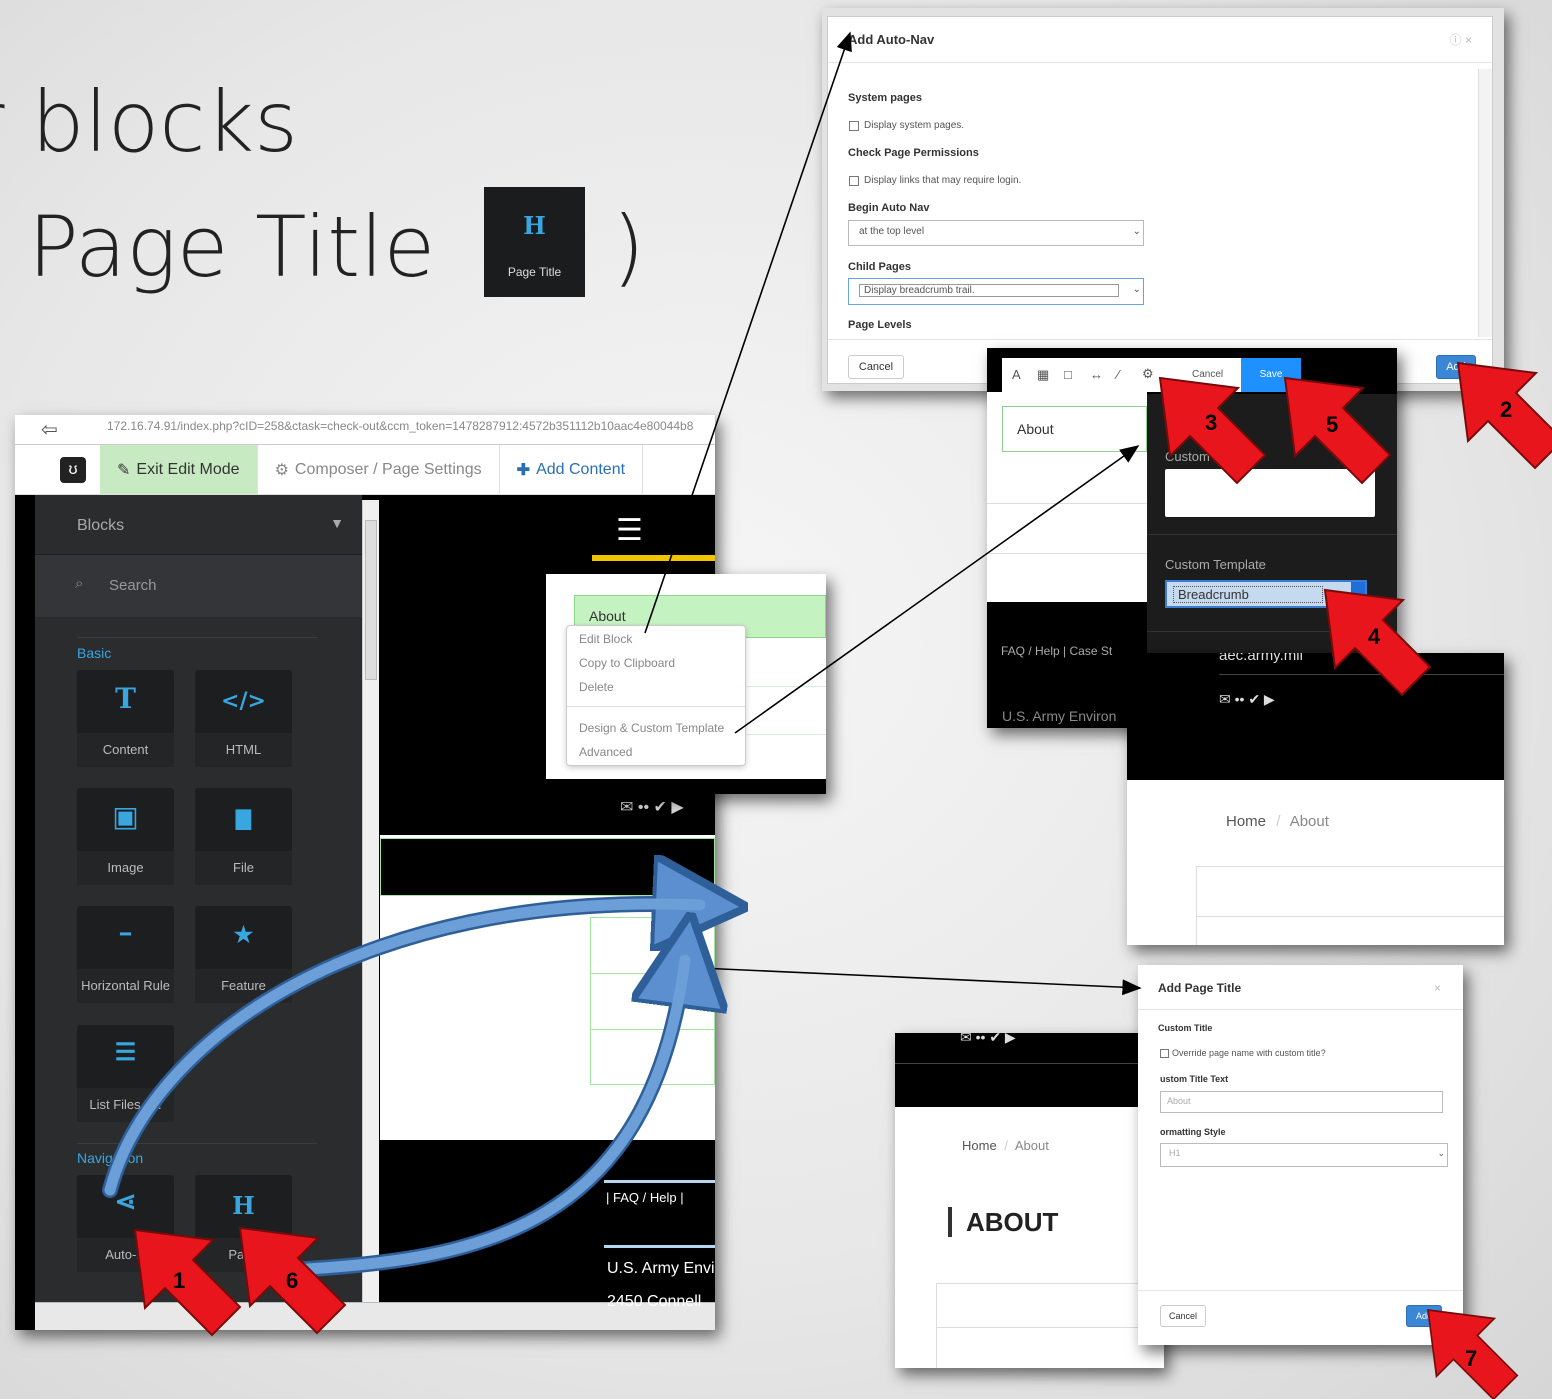  Describe the element at coordinates (133, 585) in the screenshot. I see `search-input: Search` at that location.